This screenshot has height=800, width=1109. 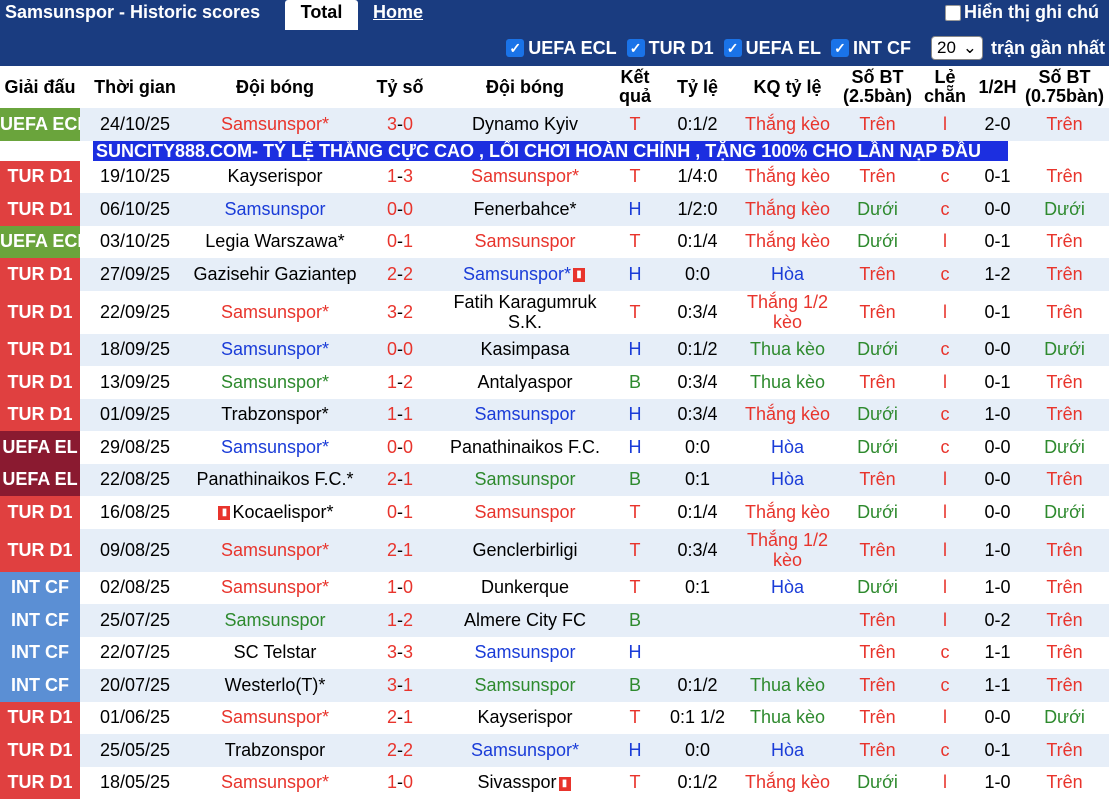 What do you see at coordinates (275, 512) in the screenshot?
I see `home-team-cell: ▮ Kocaelispor*` at bounding box center [275, 512].